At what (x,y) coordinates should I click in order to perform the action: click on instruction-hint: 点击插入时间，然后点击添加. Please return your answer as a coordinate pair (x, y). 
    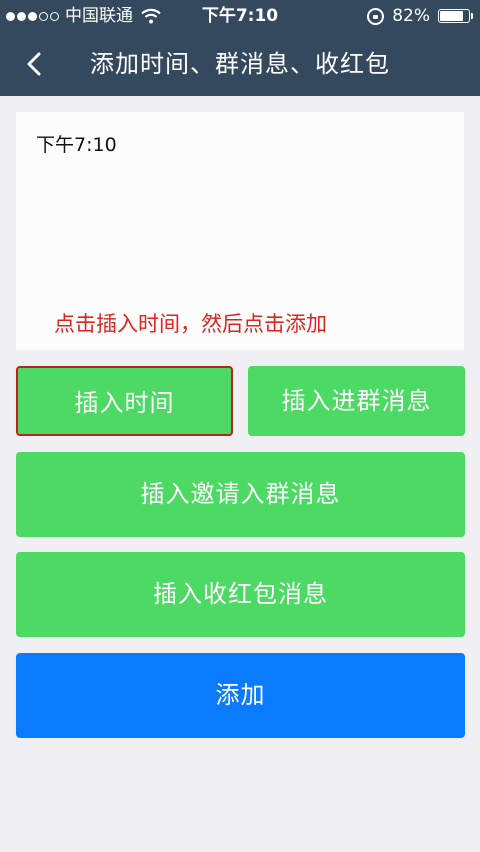
    Looking at the image, I should click on (190, 324).